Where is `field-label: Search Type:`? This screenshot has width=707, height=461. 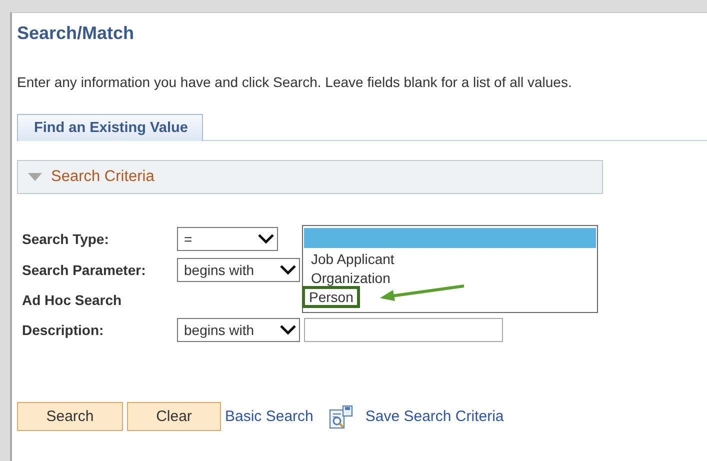 field-label: Search Type: is located at coordinates (66, 239).